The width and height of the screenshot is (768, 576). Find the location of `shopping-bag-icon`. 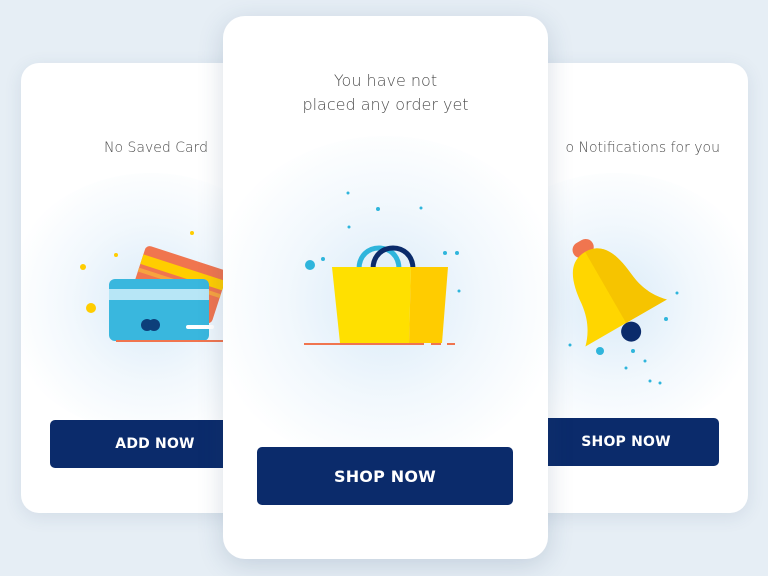

shopping-bag-icon is located at coordinates (382, 268).